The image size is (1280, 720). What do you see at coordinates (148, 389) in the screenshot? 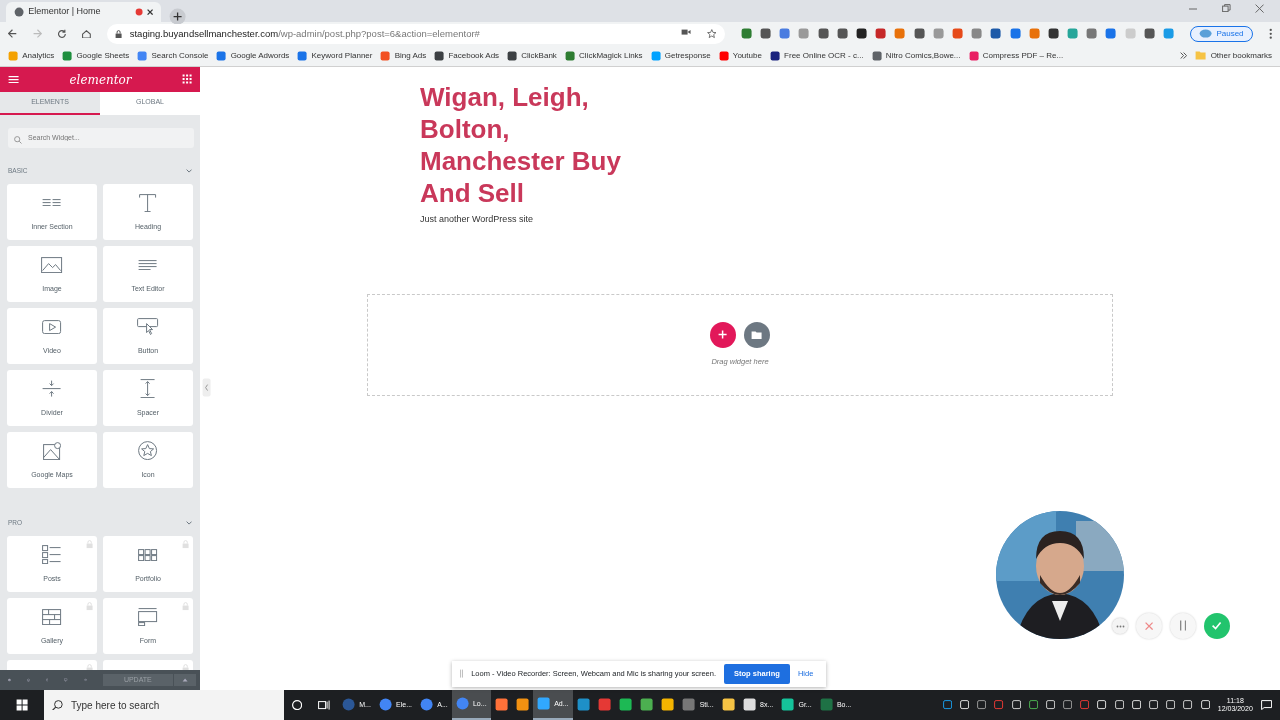
I see `spacer-icon` at bounding box center [148, 389].